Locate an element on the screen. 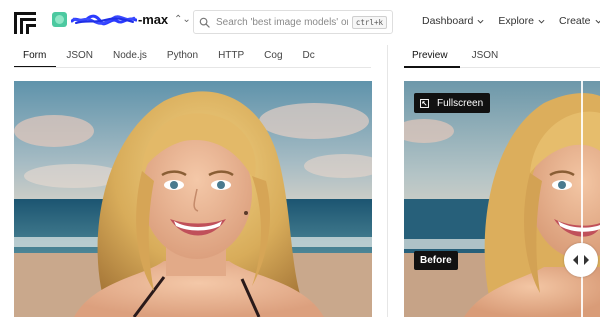  compare-arrows-icon is located at coordinates (581, 260).